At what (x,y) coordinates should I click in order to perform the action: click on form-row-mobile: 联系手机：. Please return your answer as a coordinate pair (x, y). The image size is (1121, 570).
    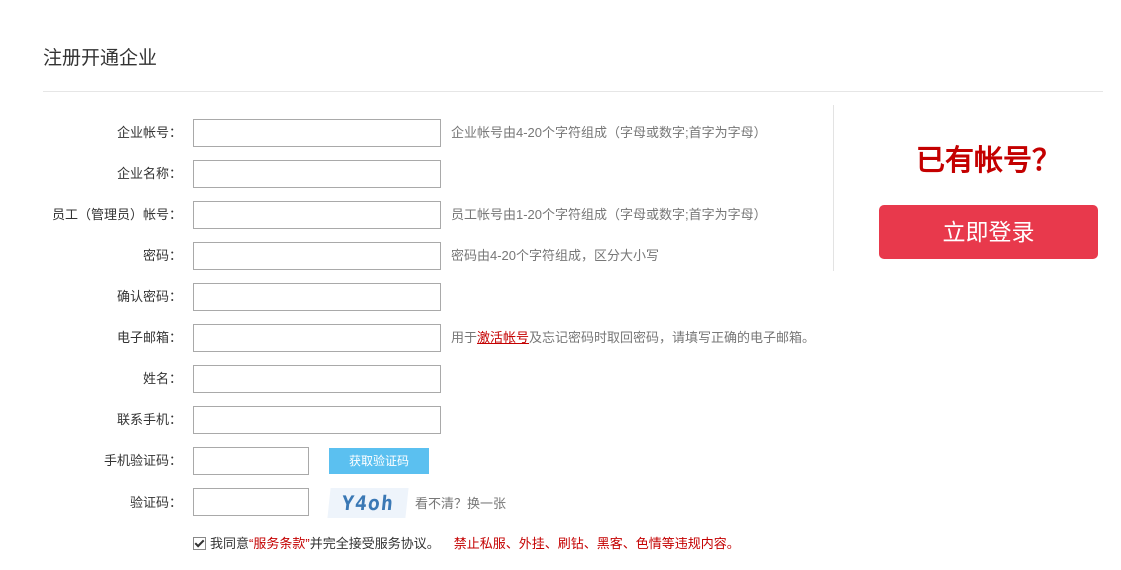
    Looking at the image, I should click on (430, 420).